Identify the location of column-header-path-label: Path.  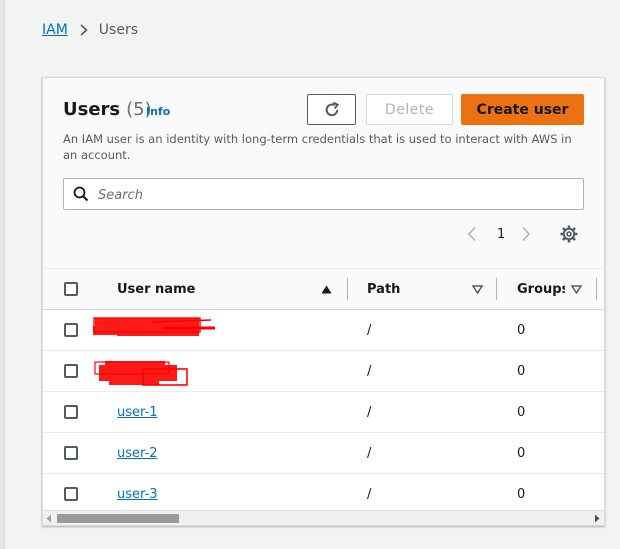
(384, 289).